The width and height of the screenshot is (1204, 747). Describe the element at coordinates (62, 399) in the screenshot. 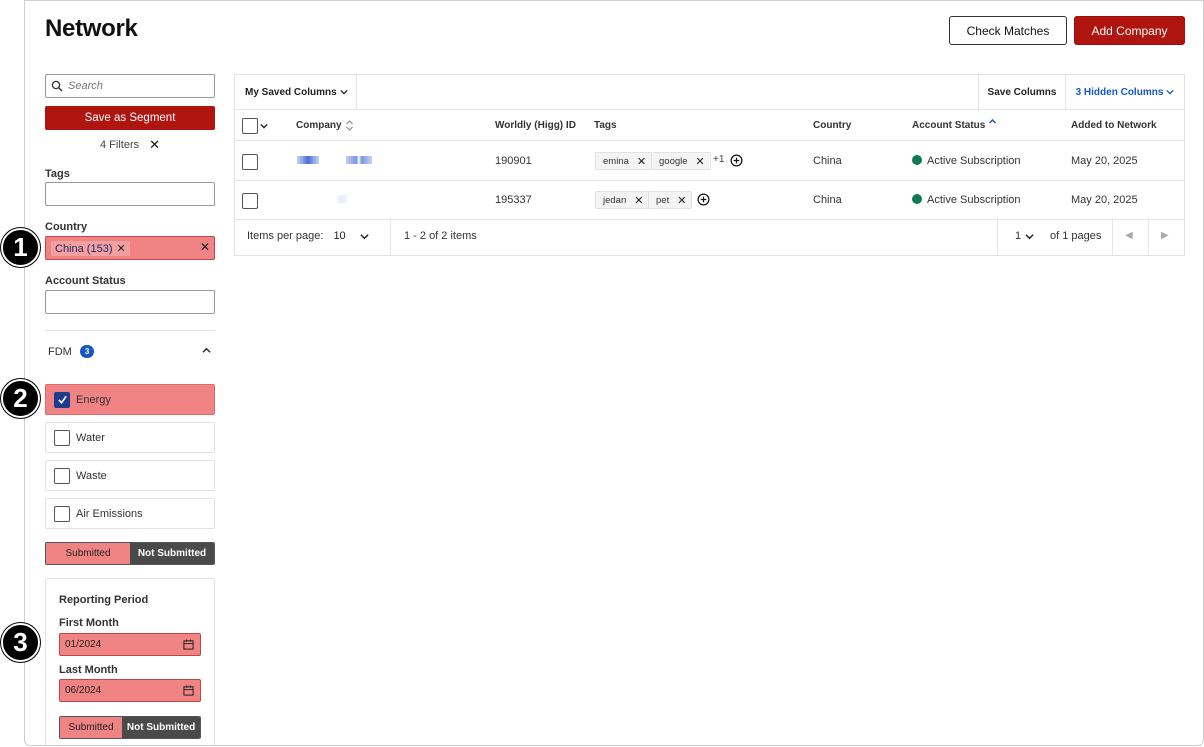

I see `checkbox-checked` at that location.